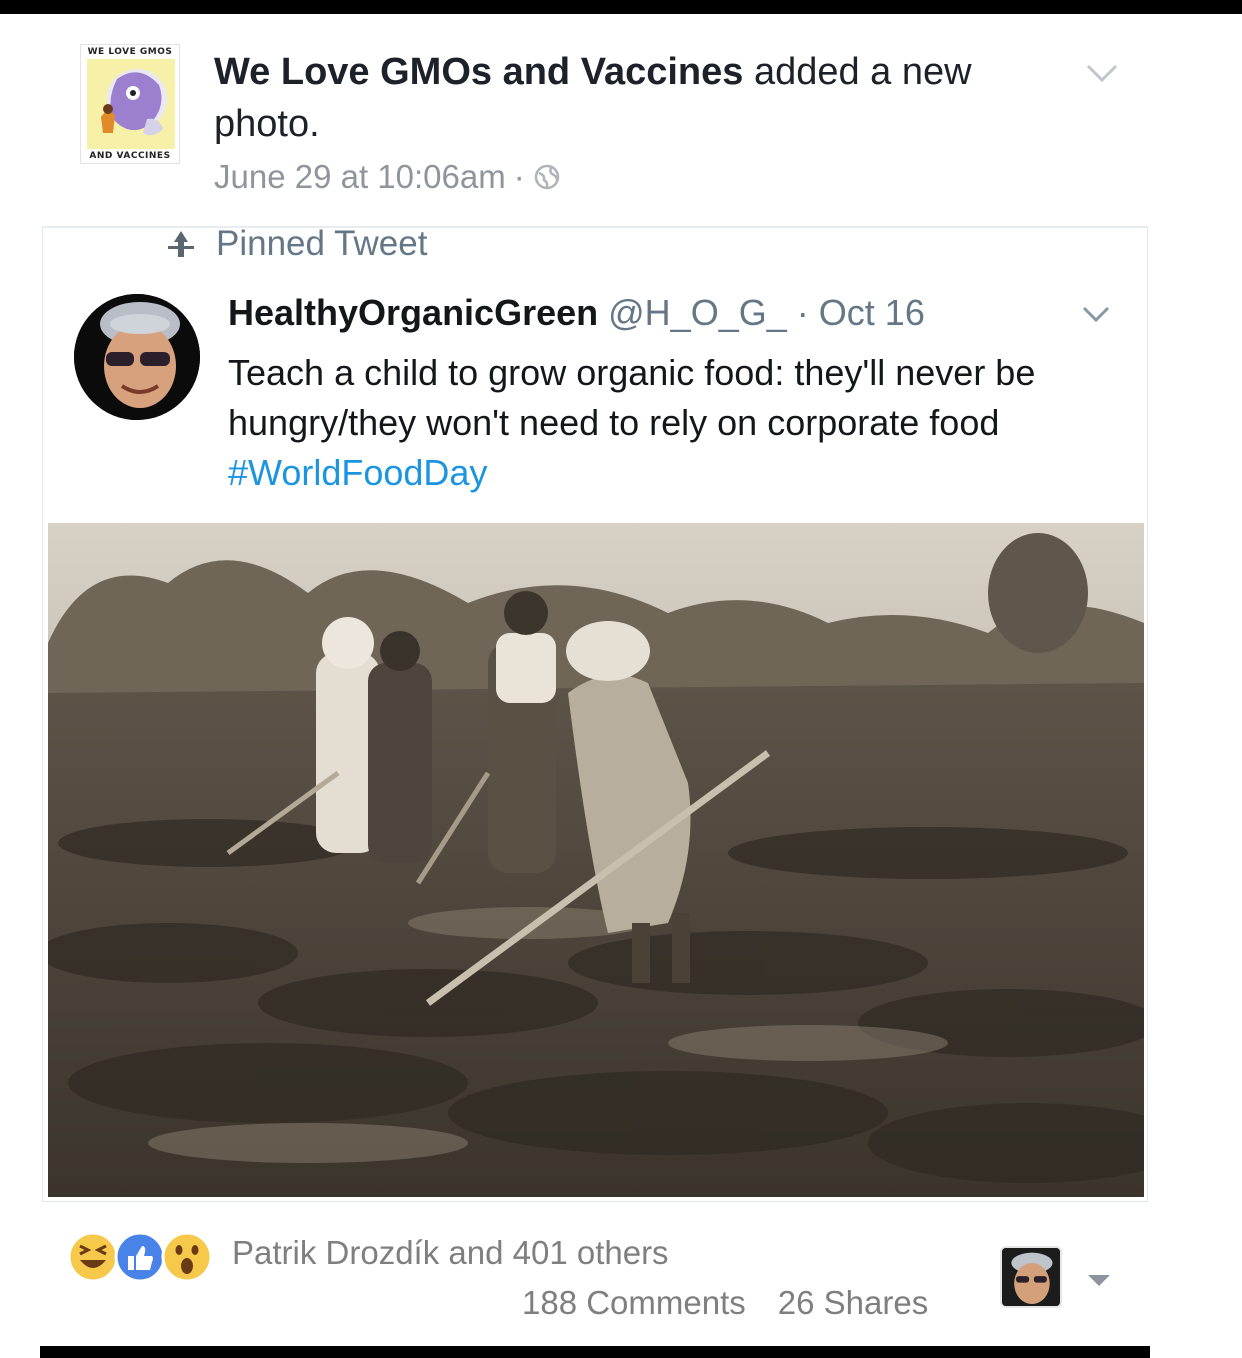 This screenshot has width=1242, height=1358. I want to click on viewer-avatar-portrait, so click(1031, 1277).